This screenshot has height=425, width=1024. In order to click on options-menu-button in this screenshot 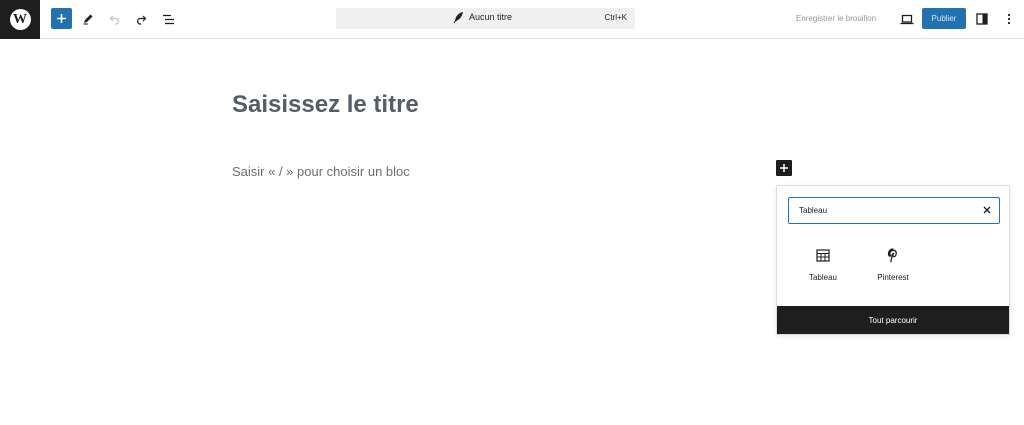, I will do `click(1009, 19)`.